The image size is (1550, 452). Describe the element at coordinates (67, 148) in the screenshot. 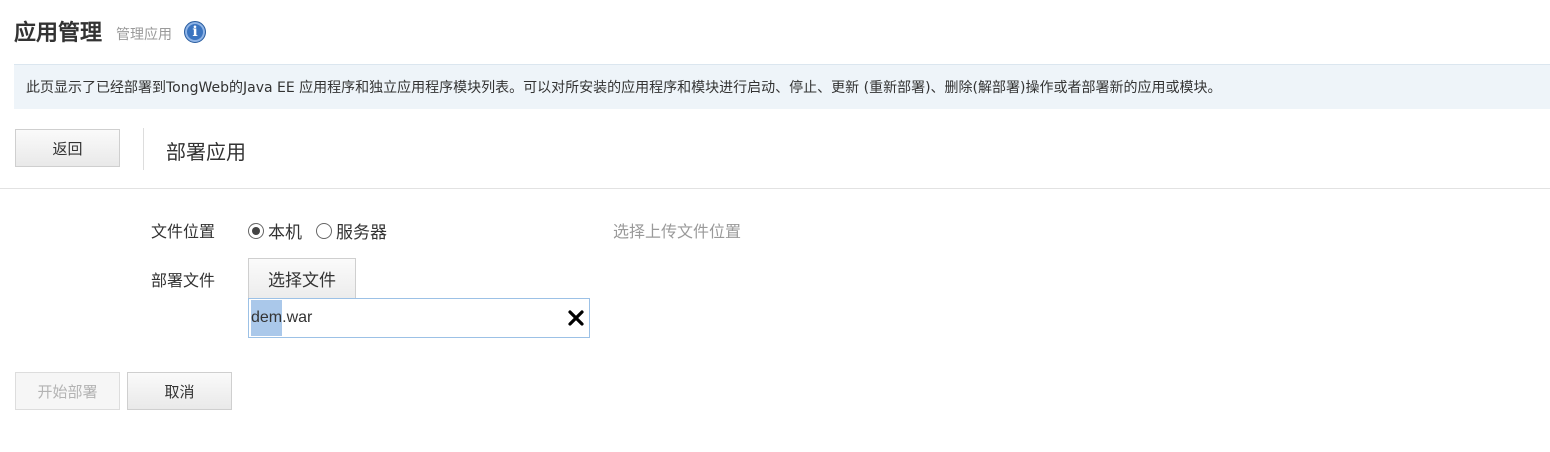

I see `back-button: 返回` at that location.